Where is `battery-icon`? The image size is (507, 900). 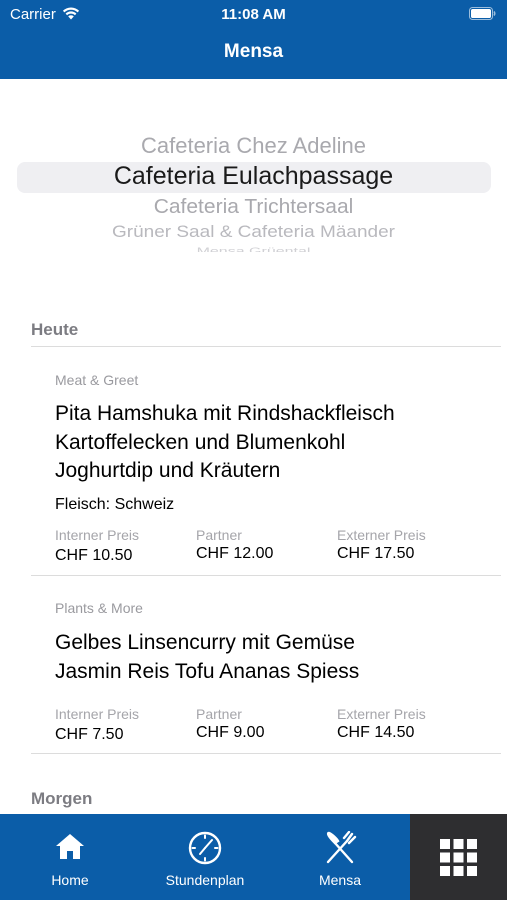 battery-icon is located at coordinates (482, 13).